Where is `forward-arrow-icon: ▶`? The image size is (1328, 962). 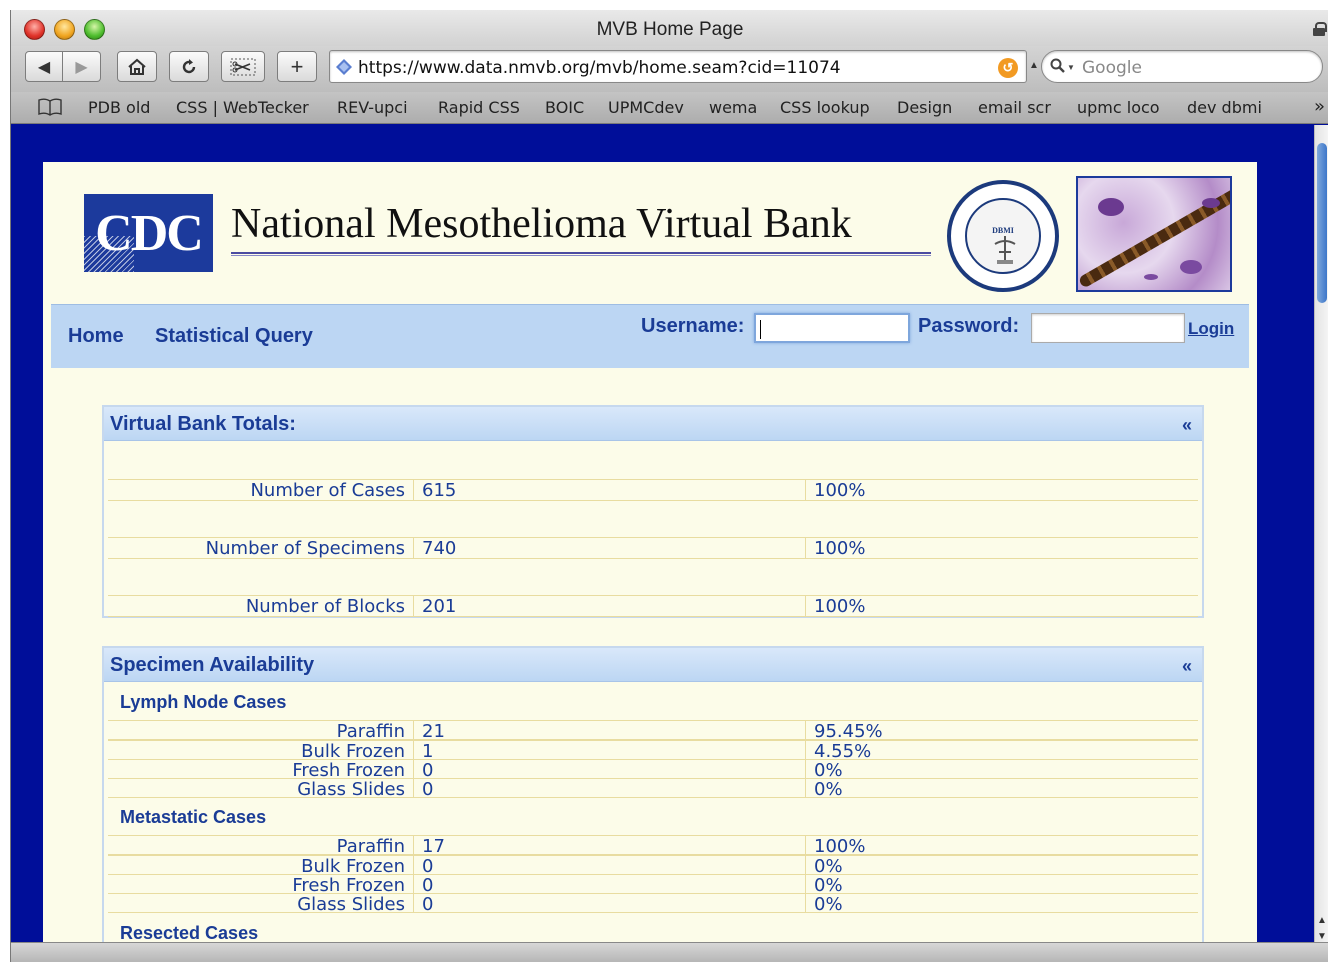
forward-arrow-icon: ▶ is located at coordinates (81, 67).